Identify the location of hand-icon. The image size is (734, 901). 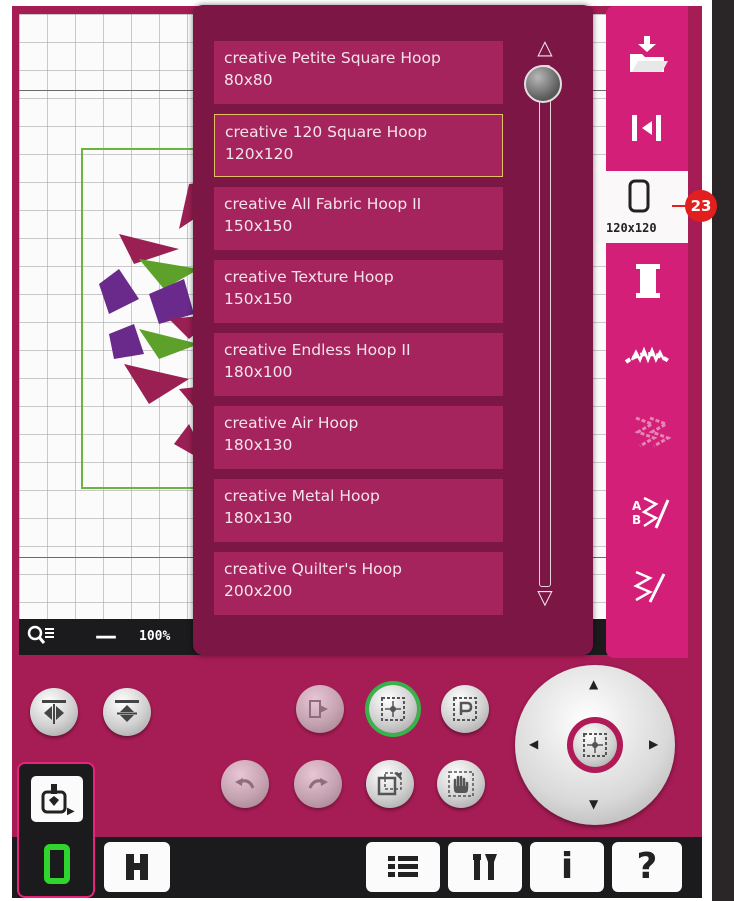
(461, 784).